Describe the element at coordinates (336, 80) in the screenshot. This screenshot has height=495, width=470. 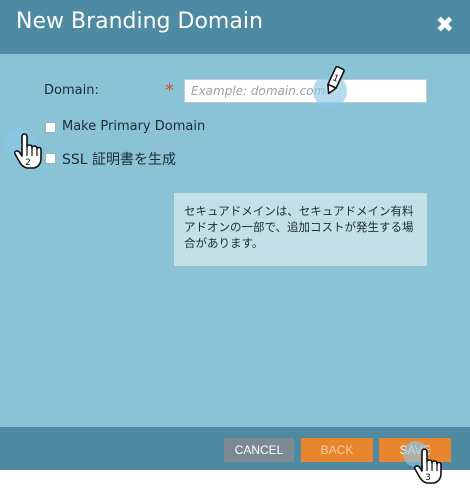
I see `pencil-cursor-icon: 1` at that location.